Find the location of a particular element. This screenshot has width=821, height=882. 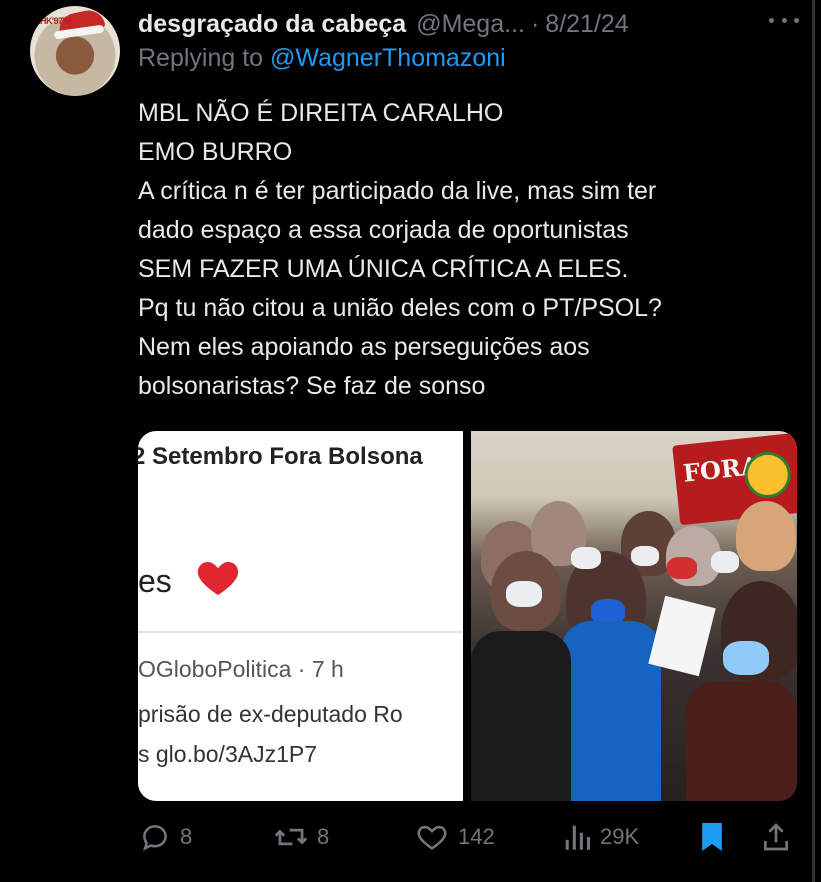

crowd-person-suit is located at coordinates (521, 716).